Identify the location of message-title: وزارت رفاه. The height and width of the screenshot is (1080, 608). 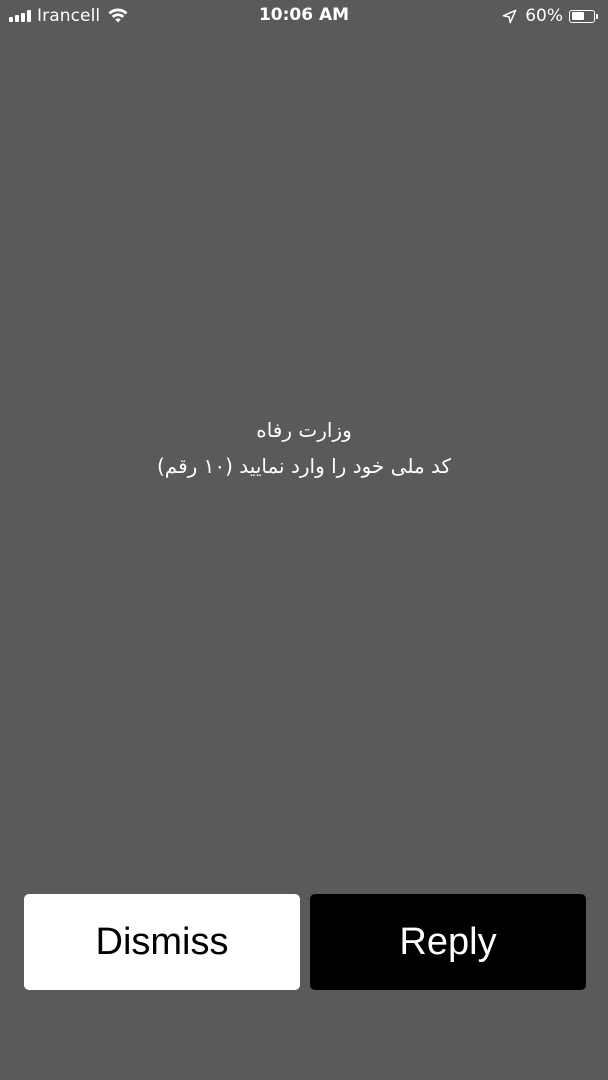
(304, 430).